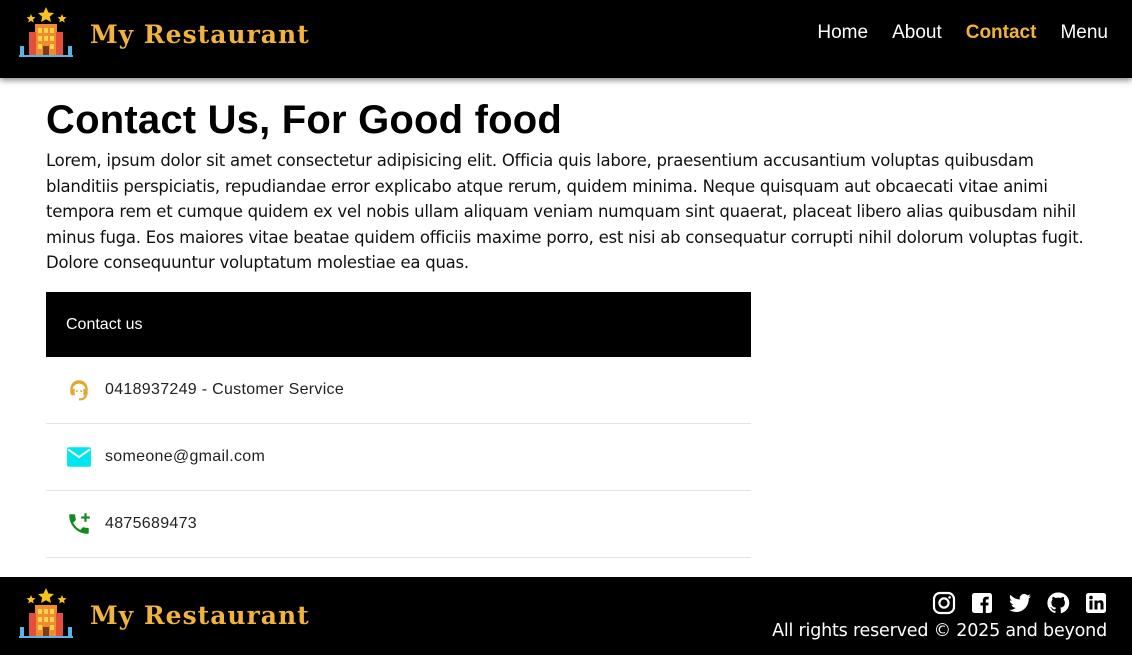 The width and height of the screenshot is (1132, 655). What do you see at coordinates (79, 457) in the screenshot?
I see `email-icon` at bounding box center [79, 457].